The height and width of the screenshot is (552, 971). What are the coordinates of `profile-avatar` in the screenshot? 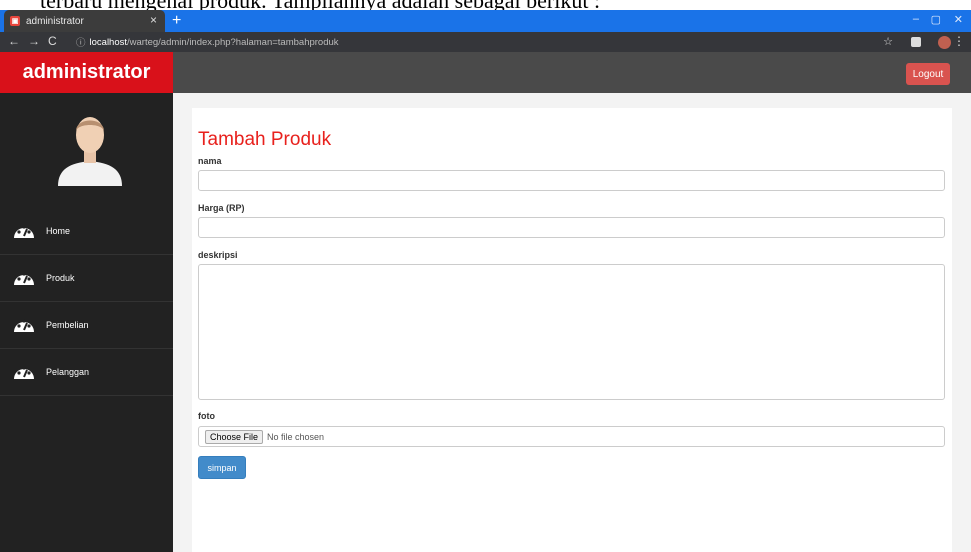 It's located at (944, 42).